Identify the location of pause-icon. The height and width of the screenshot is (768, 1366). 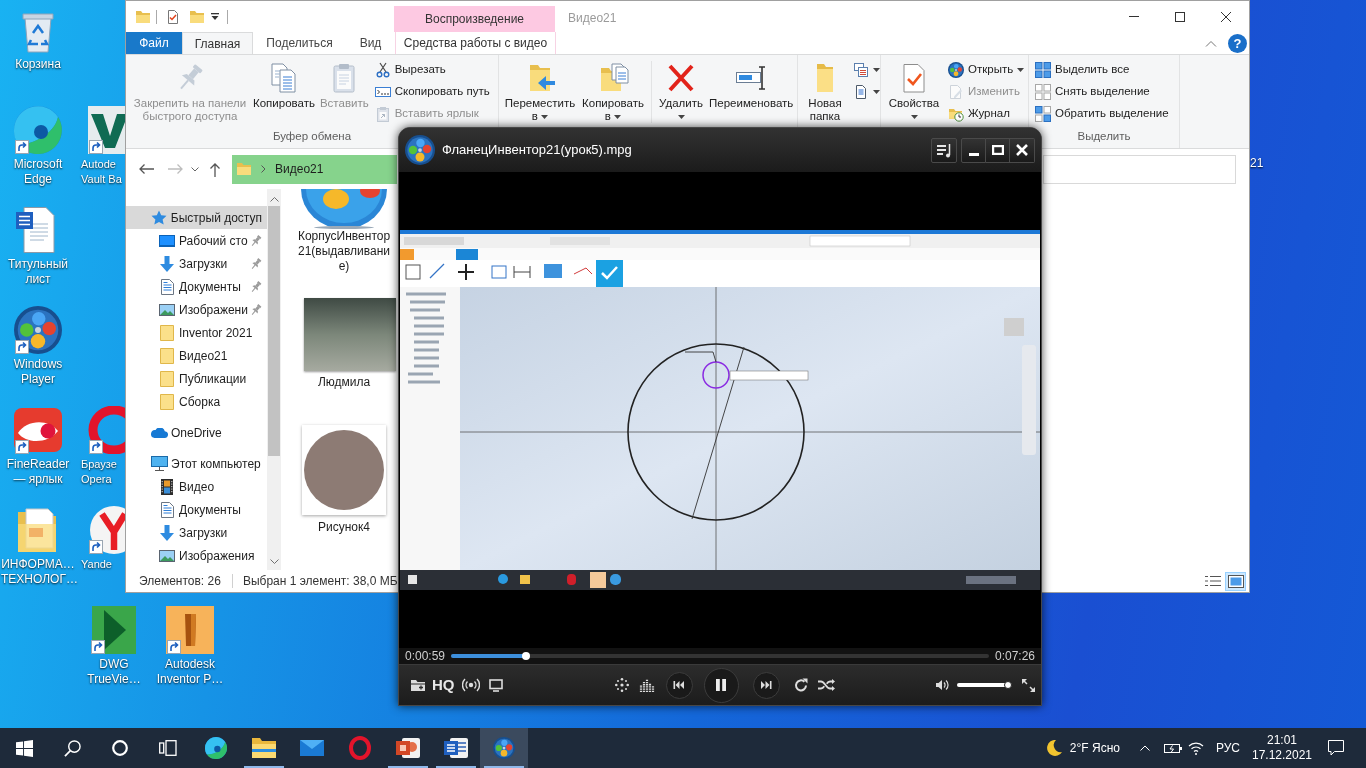
(721, 685).